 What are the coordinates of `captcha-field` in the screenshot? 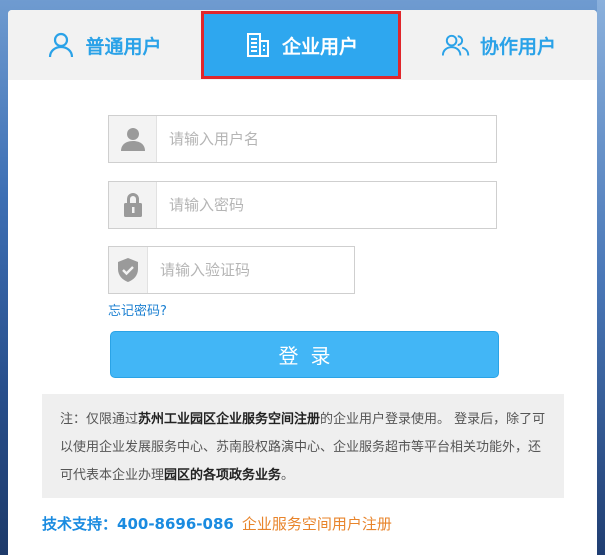 It's located at (231, 270).